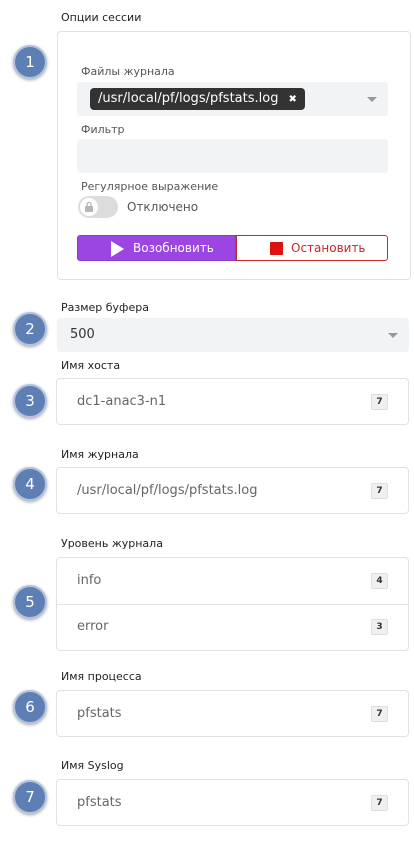 The image size is (414, 846). Describe the element at coordinates (112, 543) in the screenshot. I see `loglevel-facet-label: Уровень журнала` at that location.